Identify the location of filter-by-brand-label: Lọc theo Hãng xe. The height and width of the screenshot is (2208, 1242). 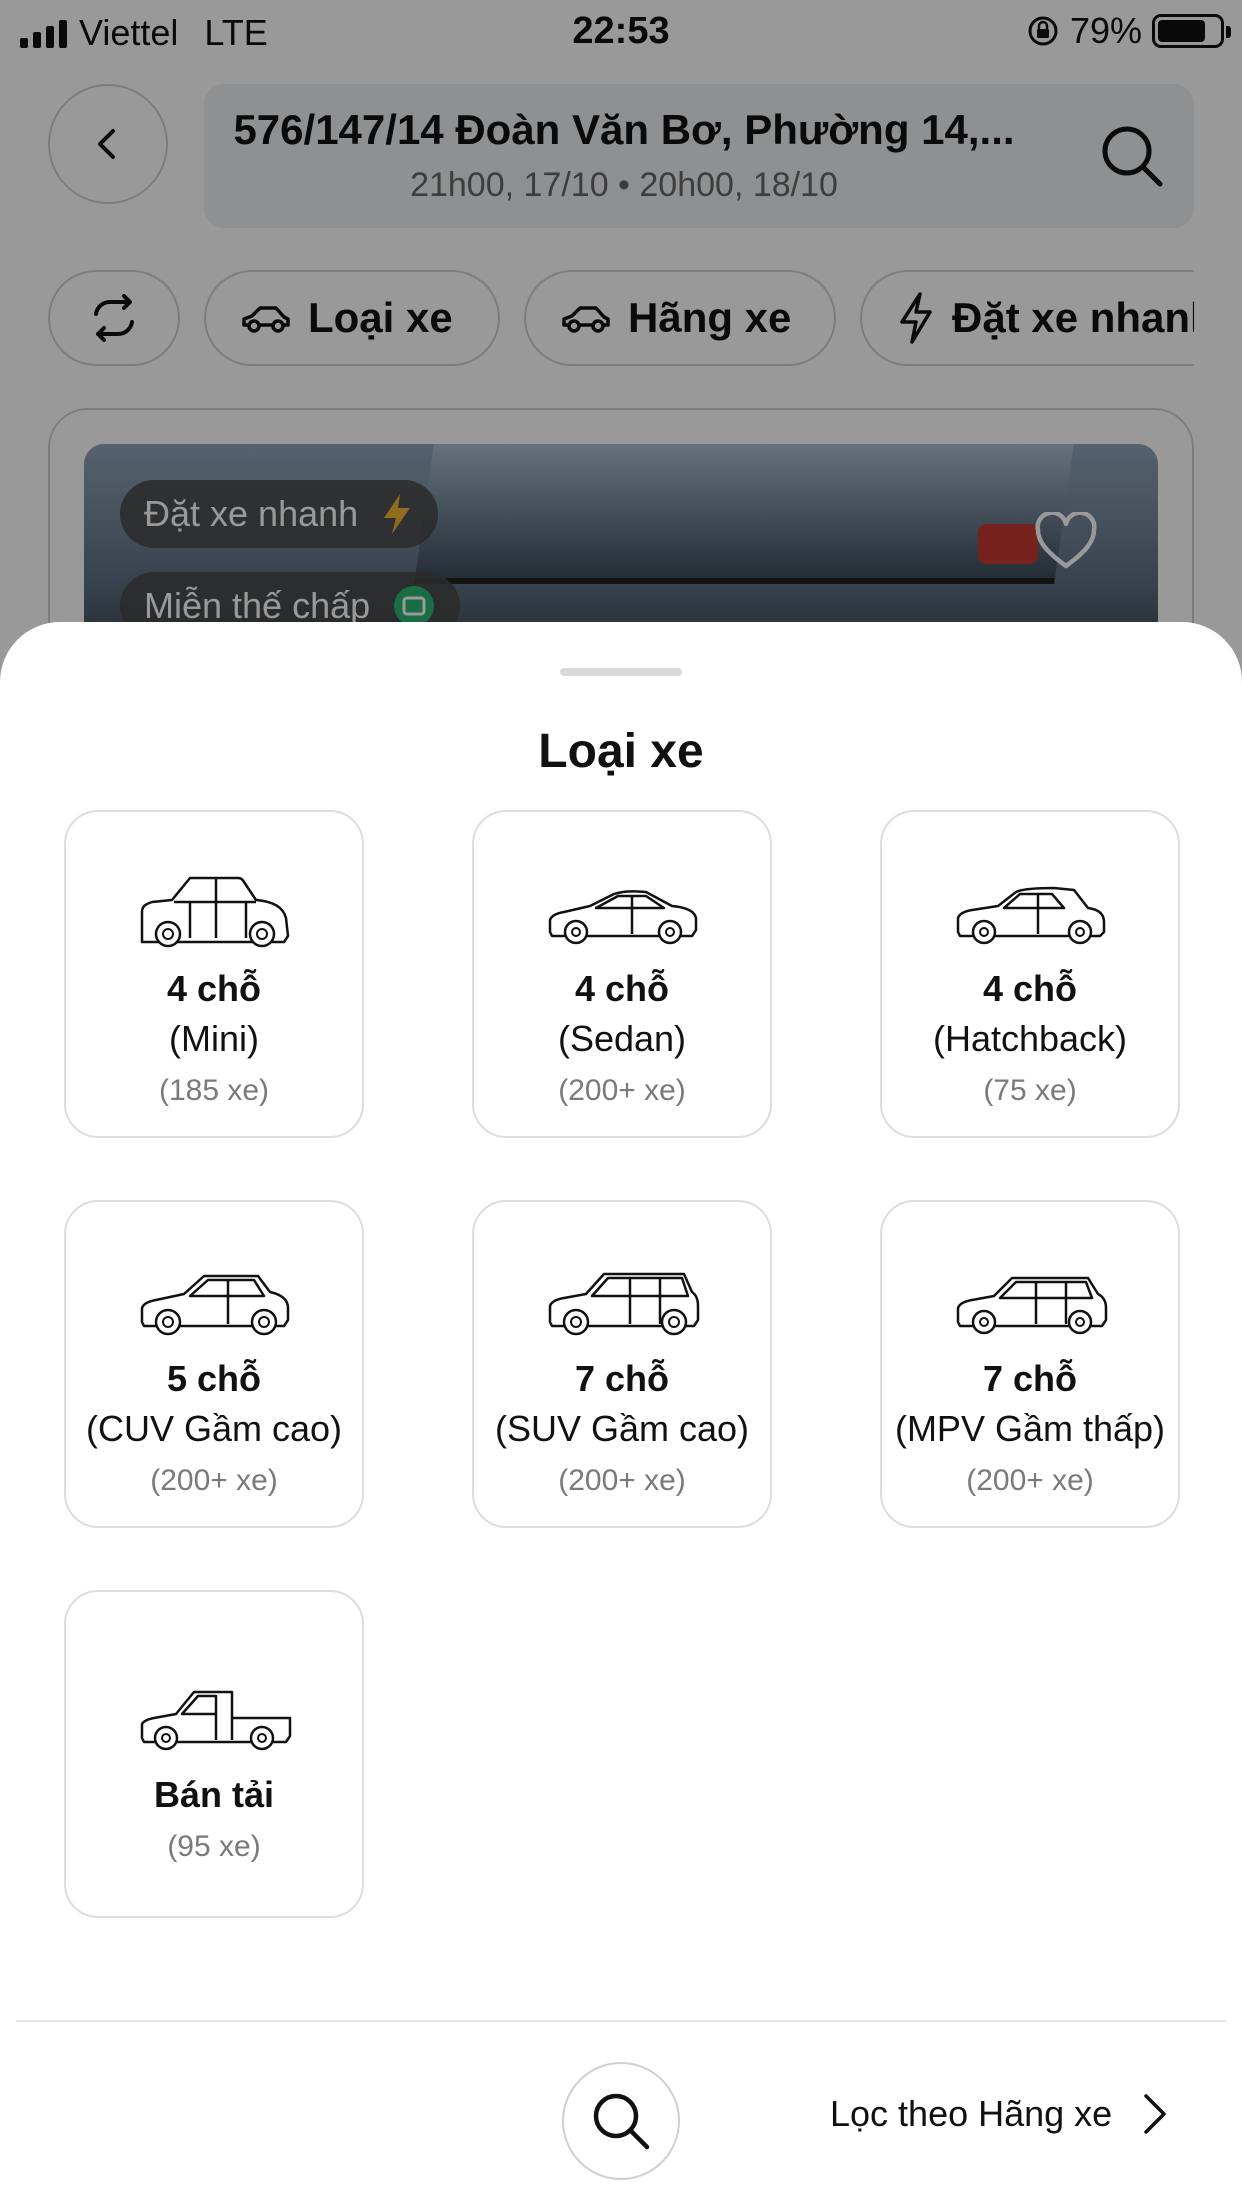
(971, 2113).